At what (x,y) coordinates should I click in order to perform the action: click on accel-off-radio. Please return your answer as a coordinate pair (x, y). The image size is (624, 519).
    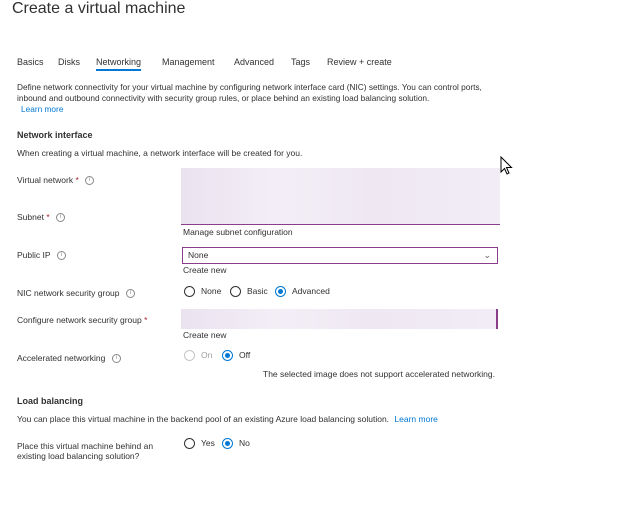
    Looking at the image, I should click on (227, 355).